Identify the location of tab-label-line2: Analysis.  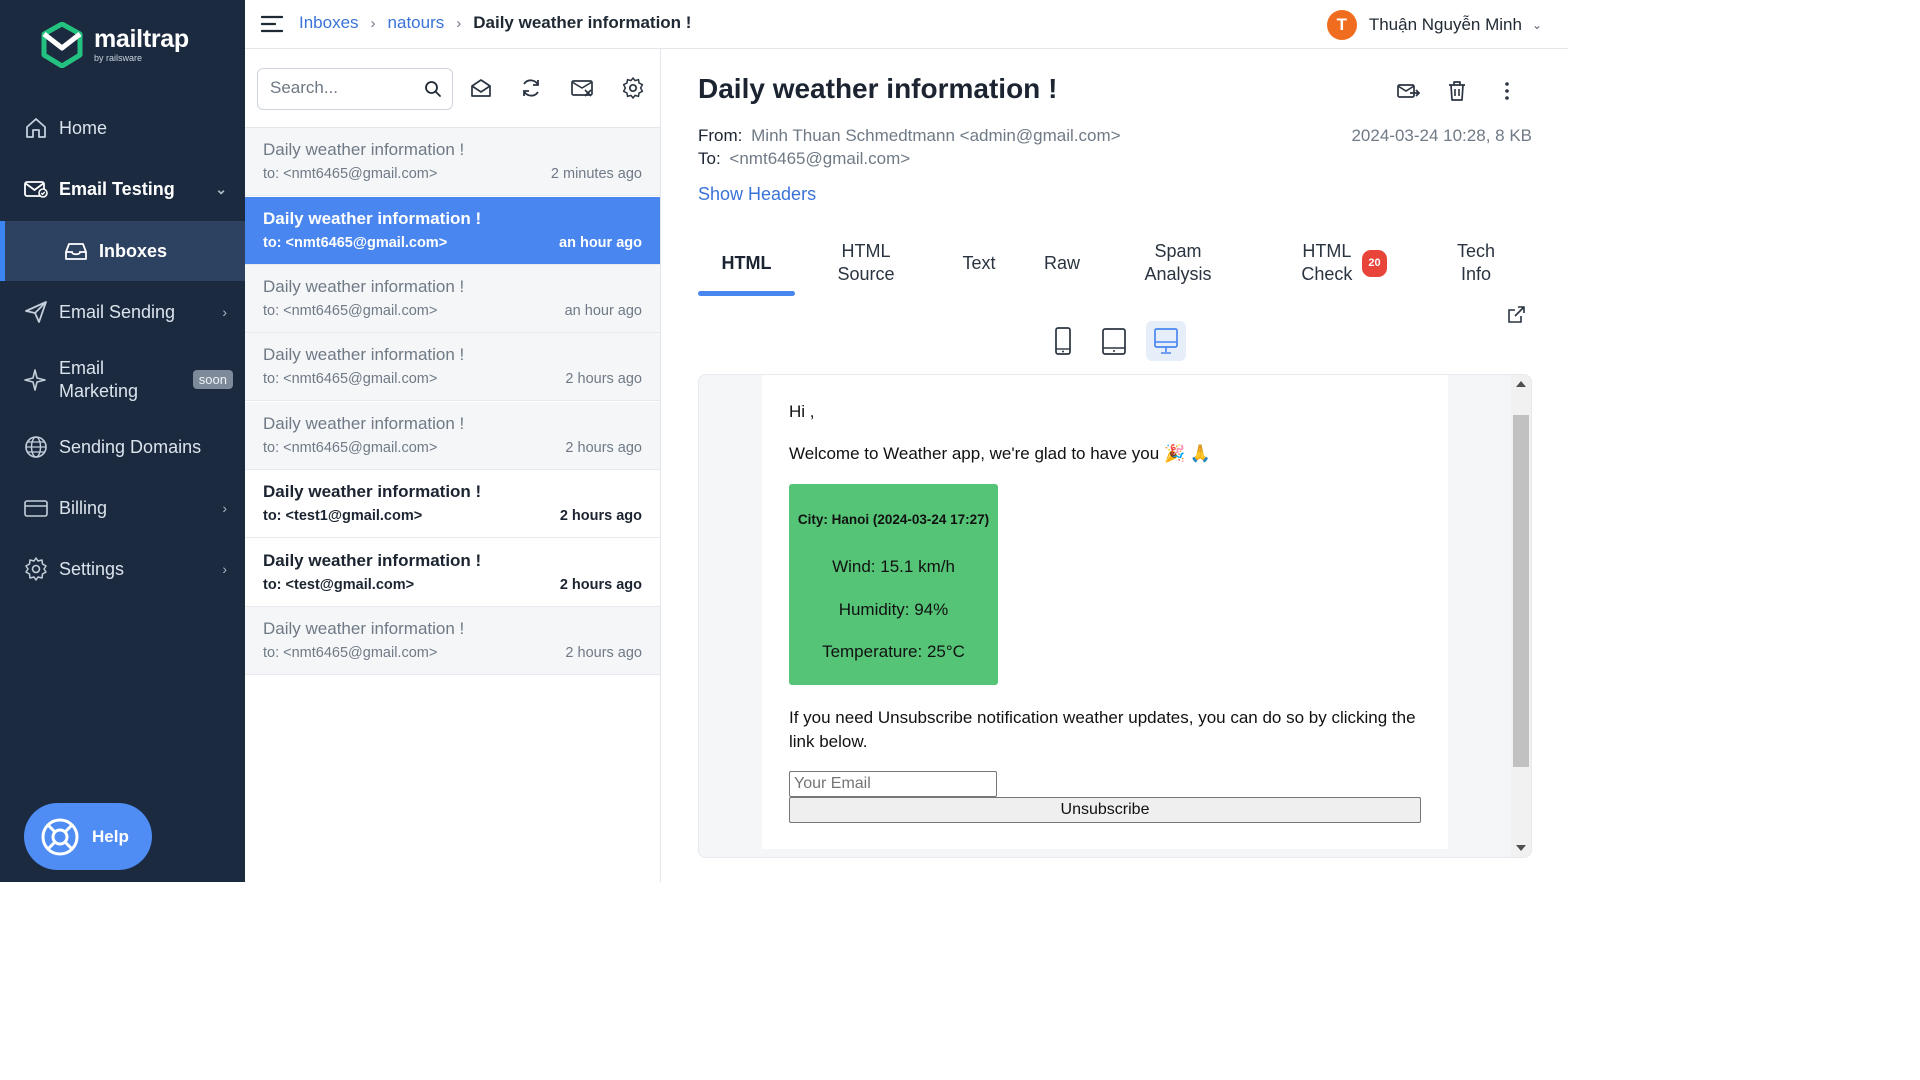
(1178, 274).